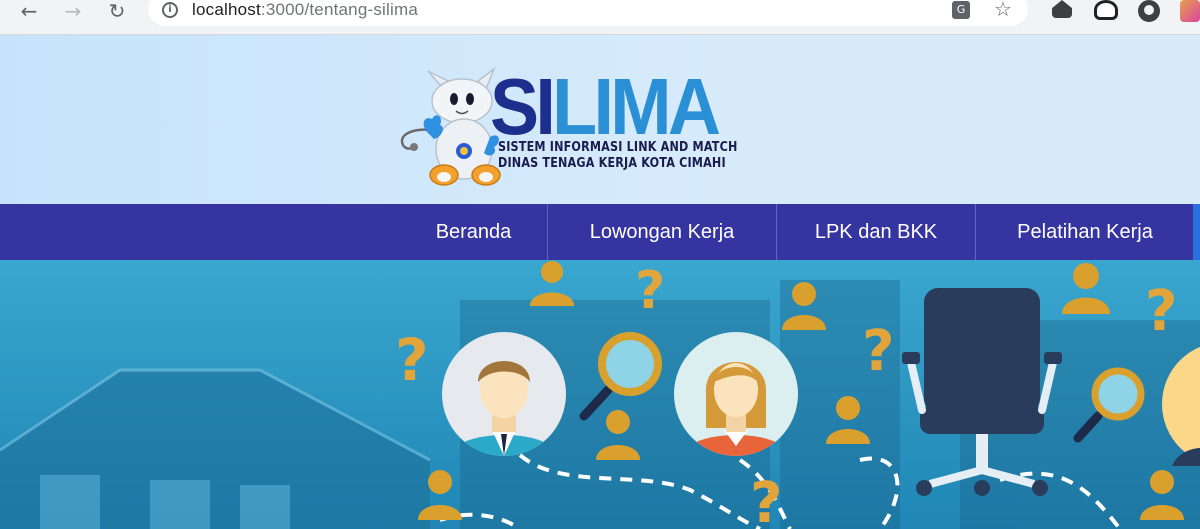 The image size is (1200, 529). I want to click on male-avatar, so click(504, 394).